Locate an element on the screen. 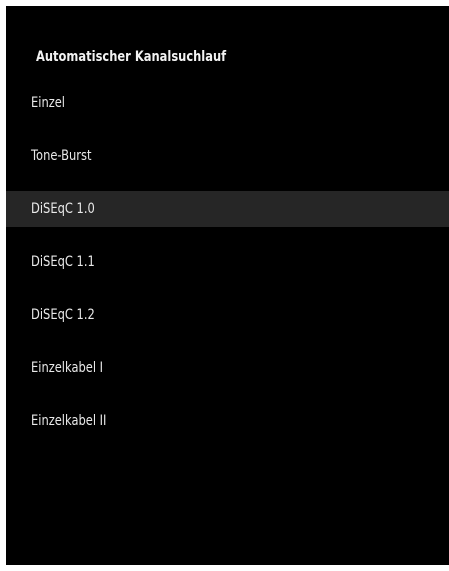  option-label: Einzelkabel I is located at coordinates (67, 368).